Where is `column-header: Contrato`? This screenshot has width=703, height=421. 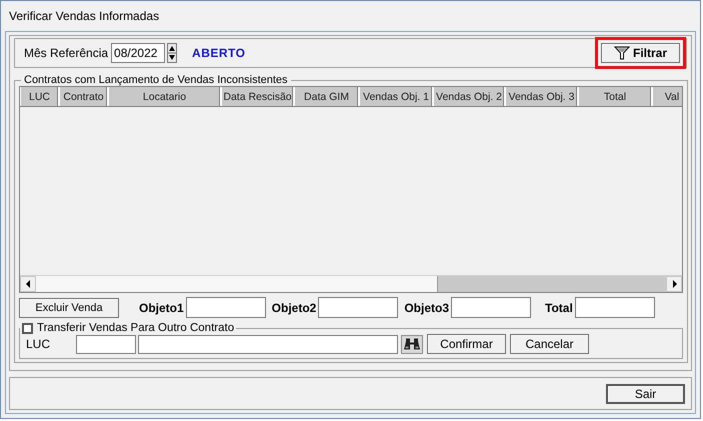 column-header: Contrato is located at coordinates (83, 96).